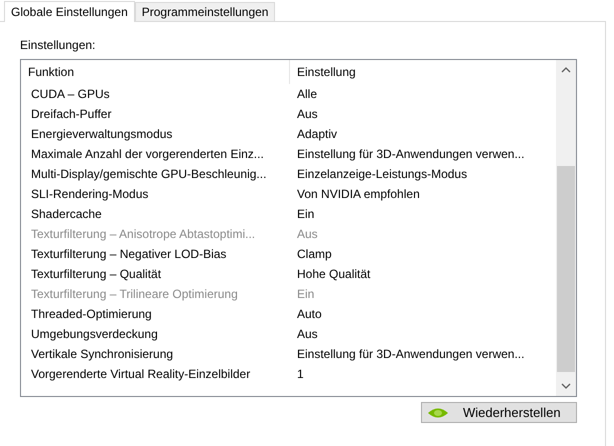 The height and width of the screenshot is (446, 614). What do you see at coordinates (69, 11) in the screenshot?
I see `tab: Globale Einstellungen` at bounding box center [69, 11].